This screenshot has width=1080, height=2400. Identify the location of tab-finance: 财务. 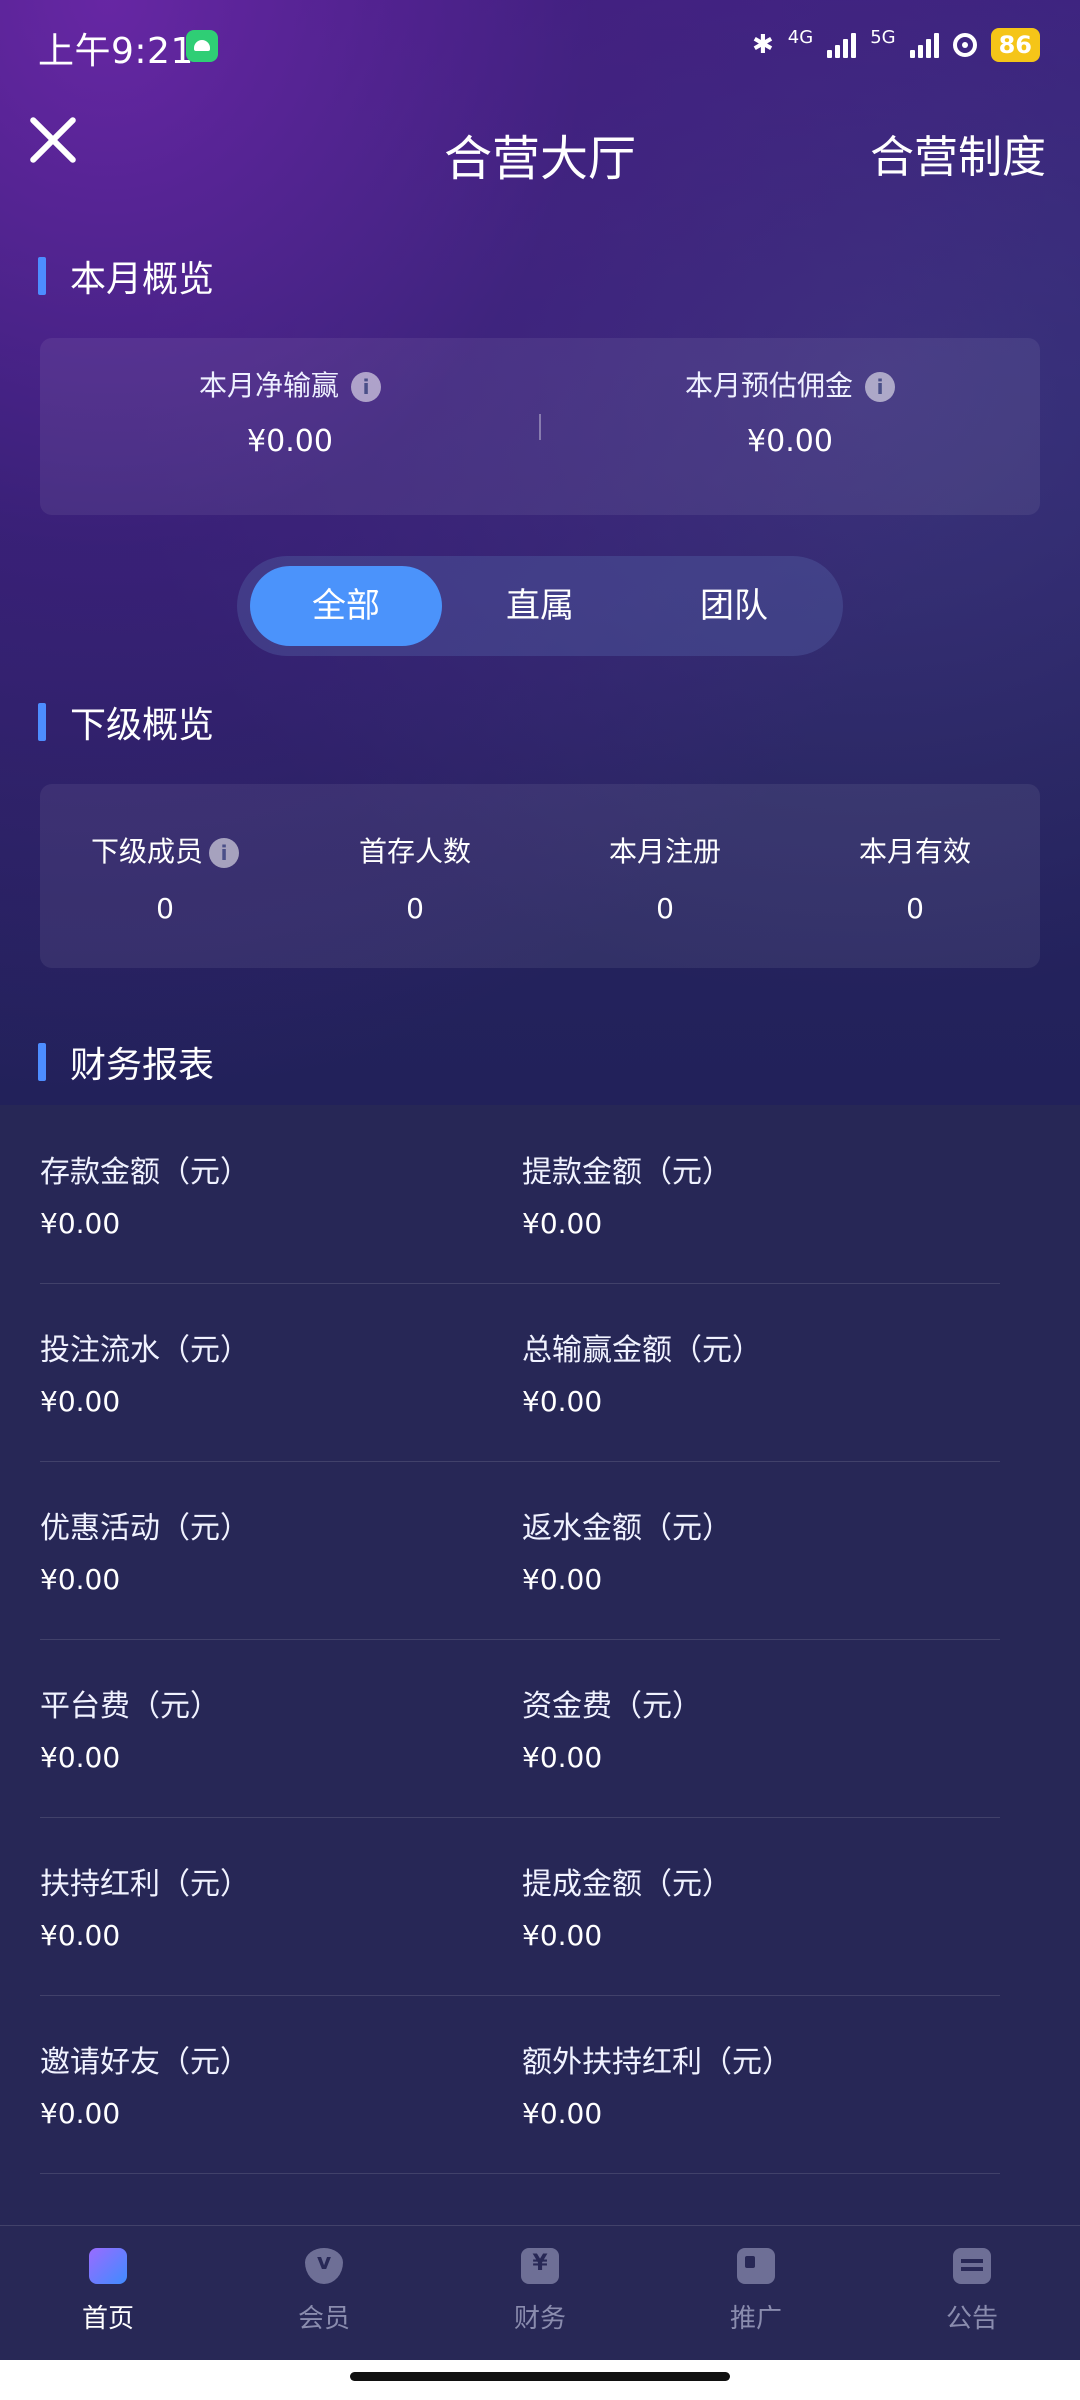
(540, 2291).